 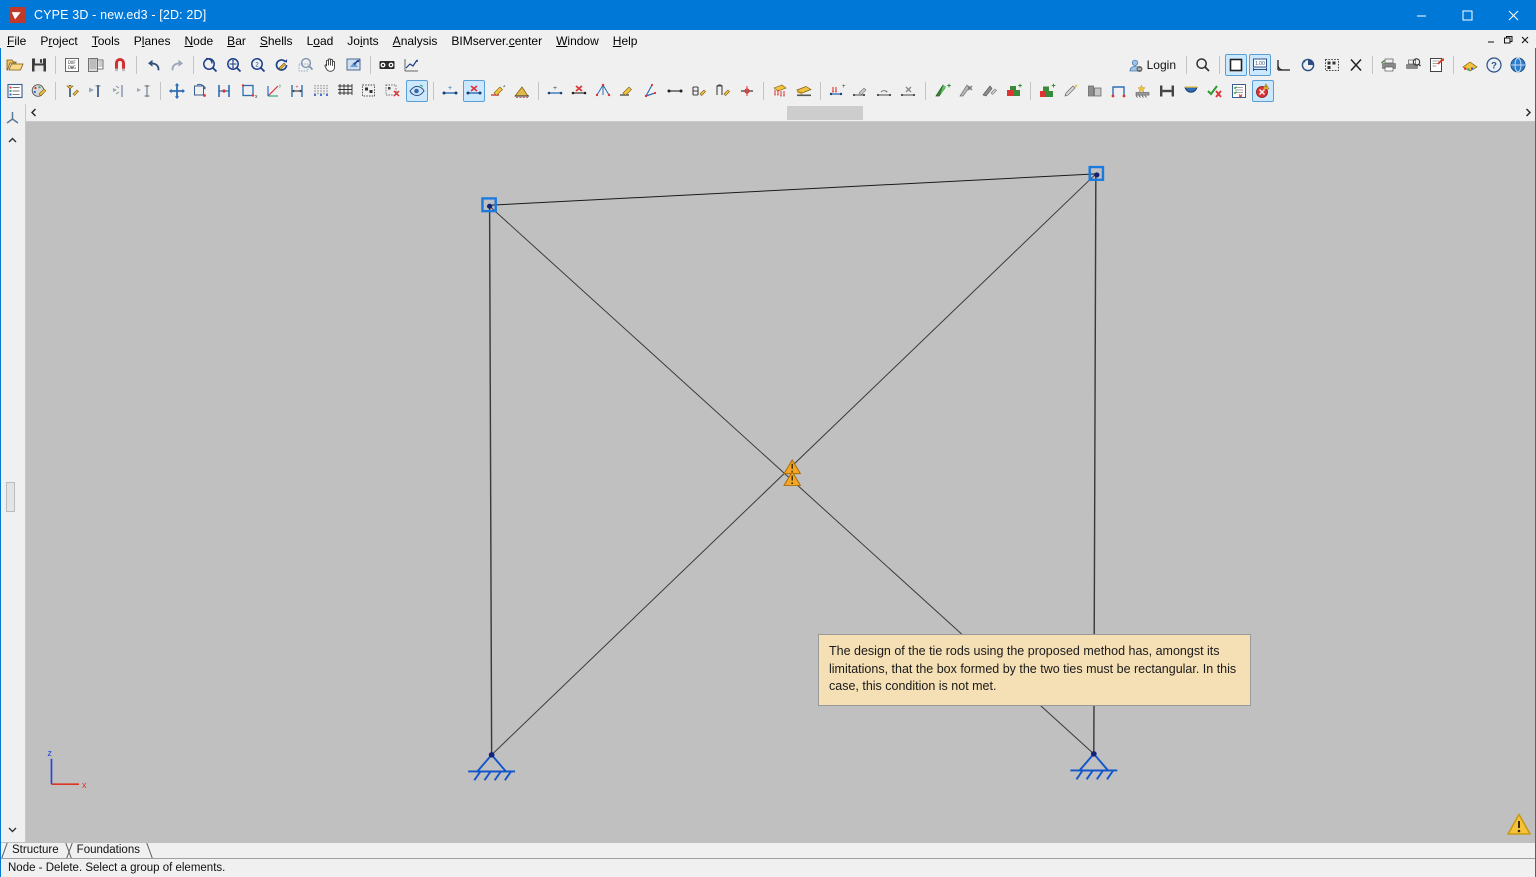 I want to click on delete-bar-button, so click(x=474, y=91).